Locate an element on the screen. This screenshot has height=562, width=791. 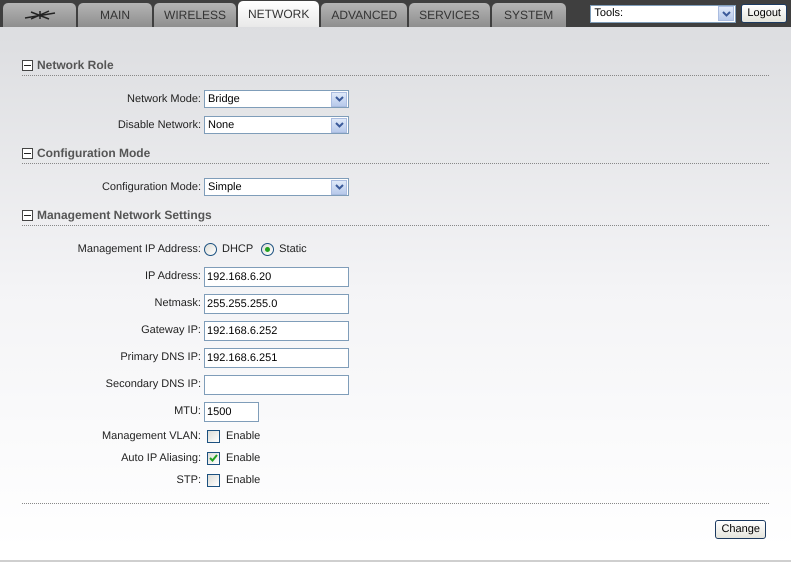
field-label: Disable Network: is located at coordinates (159, 125).